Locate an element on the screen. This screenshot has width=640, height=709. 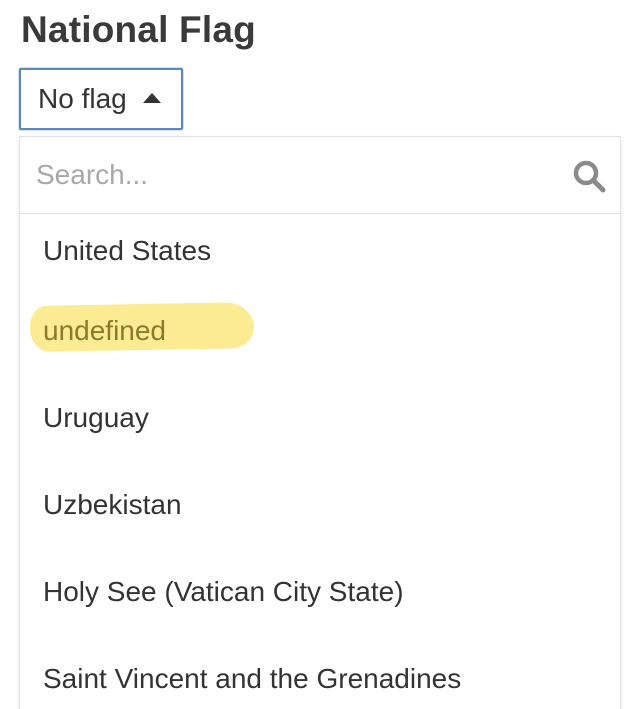
page-title: National Flag is located at coordinates (138, 29).